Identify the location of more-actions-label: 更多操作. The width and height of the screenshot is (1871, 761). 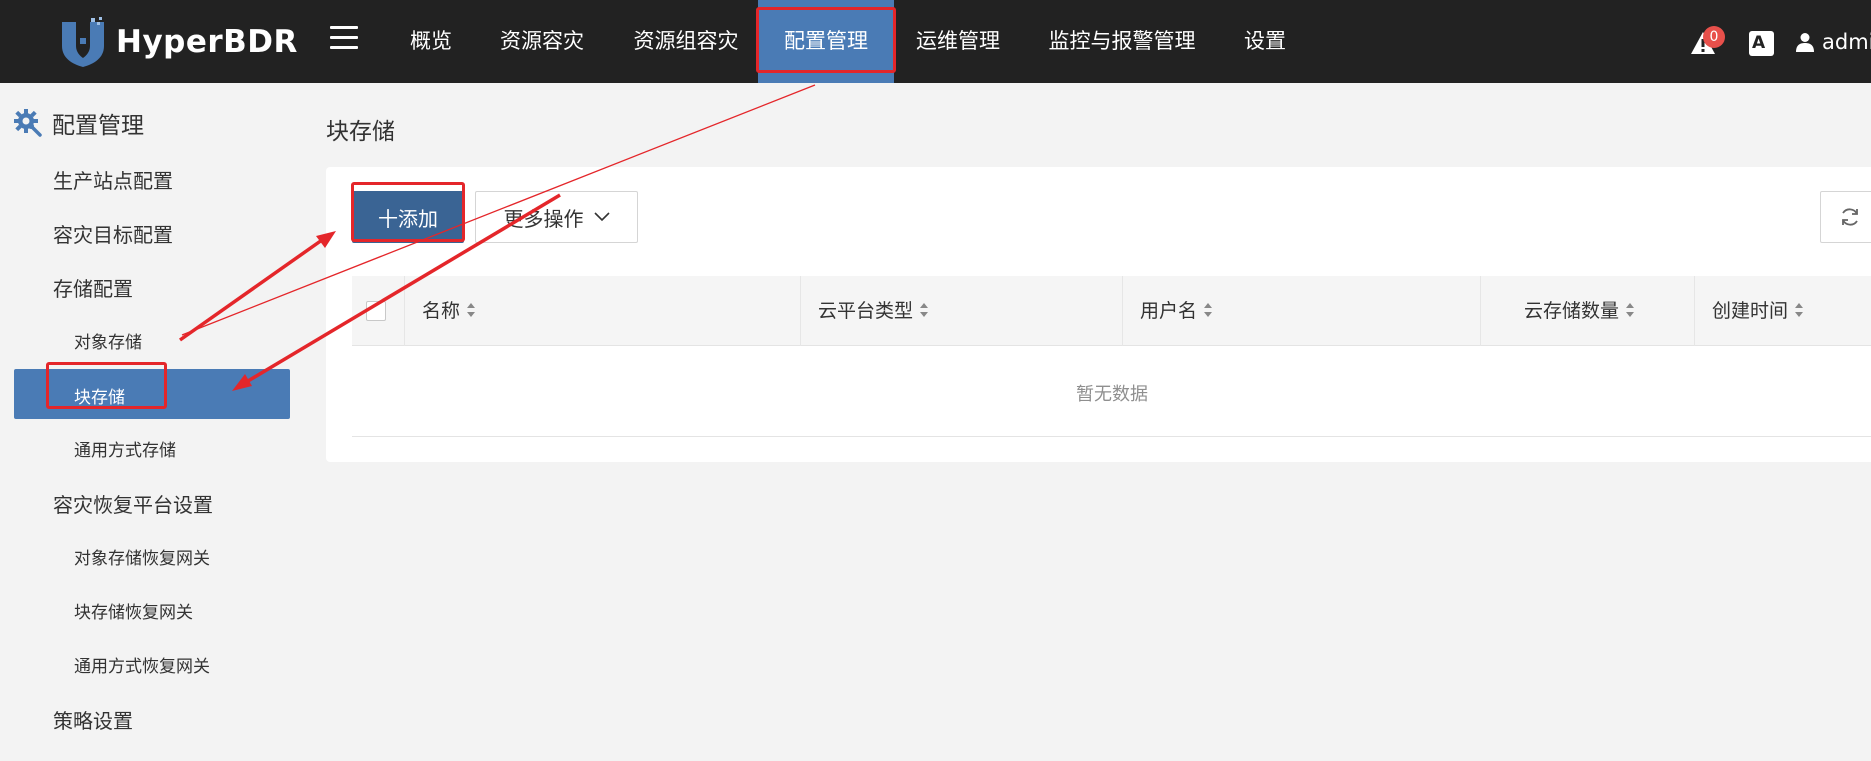
(543, 218).